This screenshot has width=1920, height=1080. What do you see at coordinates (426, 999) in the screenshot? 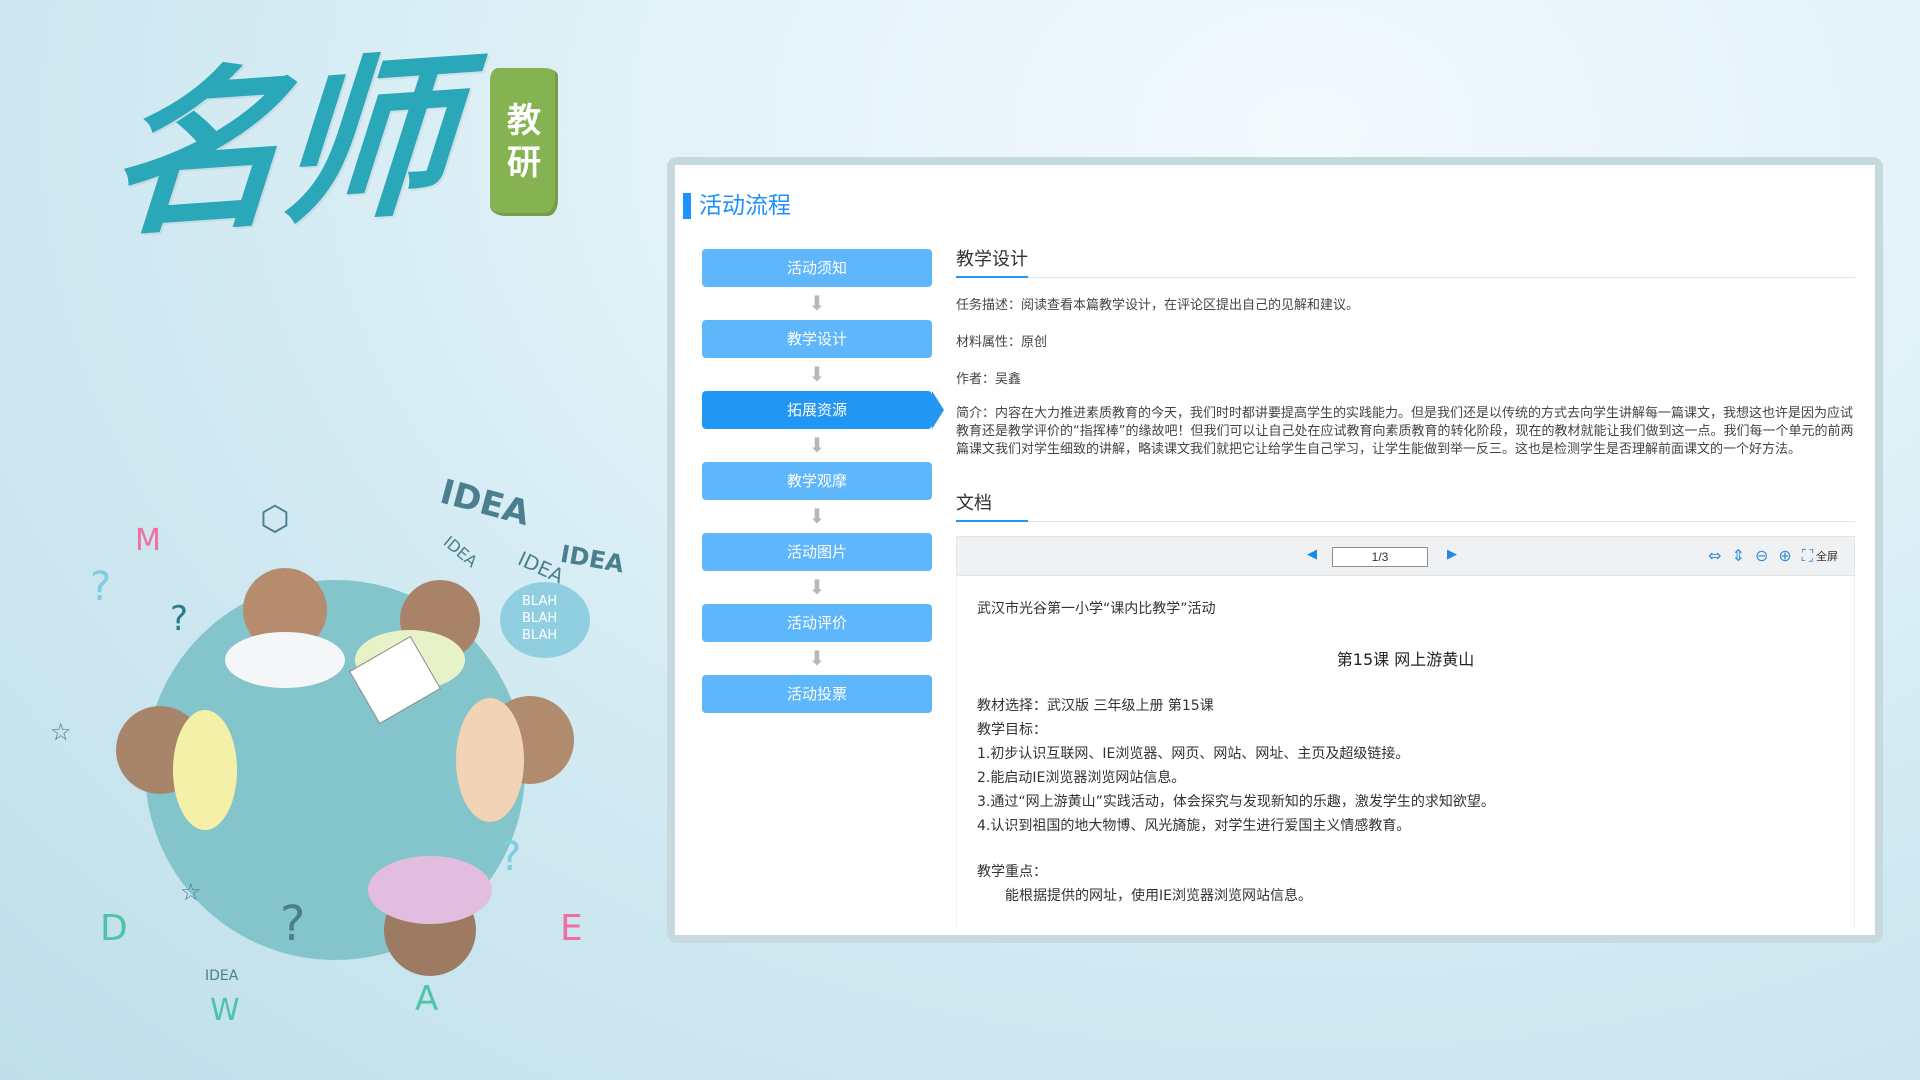
I see `doodle-letter-a: A` at bounding box center [426, 999].